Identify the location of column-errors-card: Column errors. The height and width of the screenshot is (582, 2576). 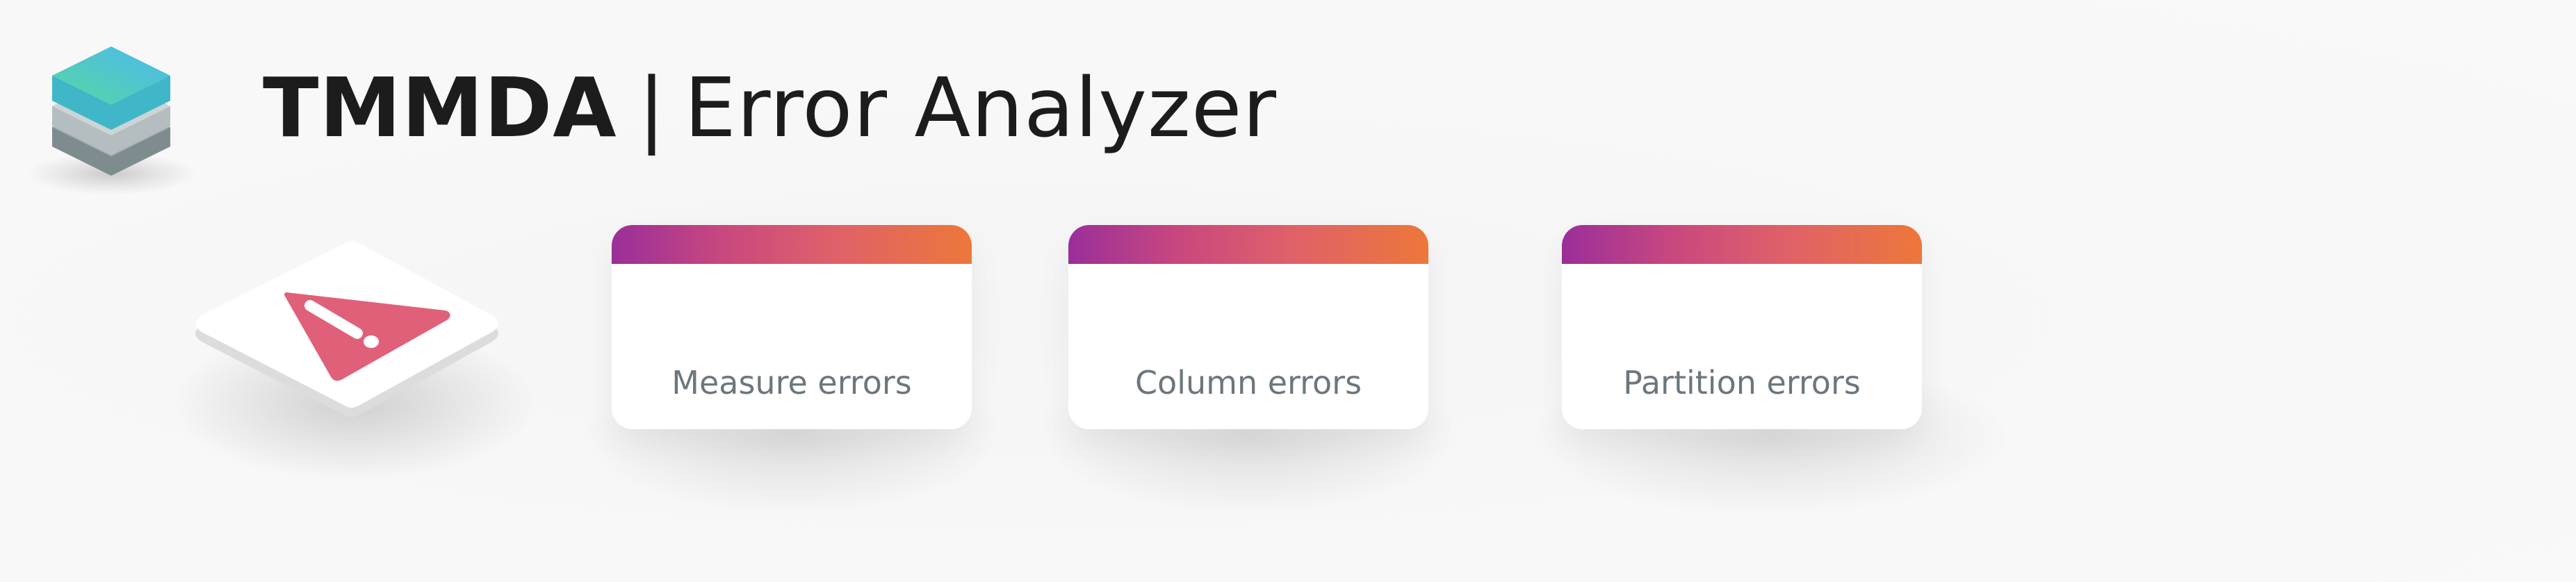
(1248, 327).